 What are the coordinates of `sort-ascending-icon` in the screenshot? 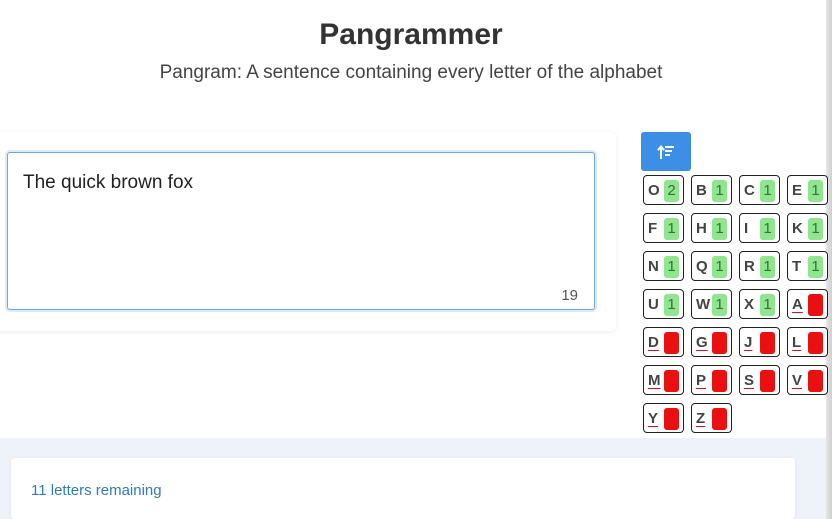 It's located at (665, 151).